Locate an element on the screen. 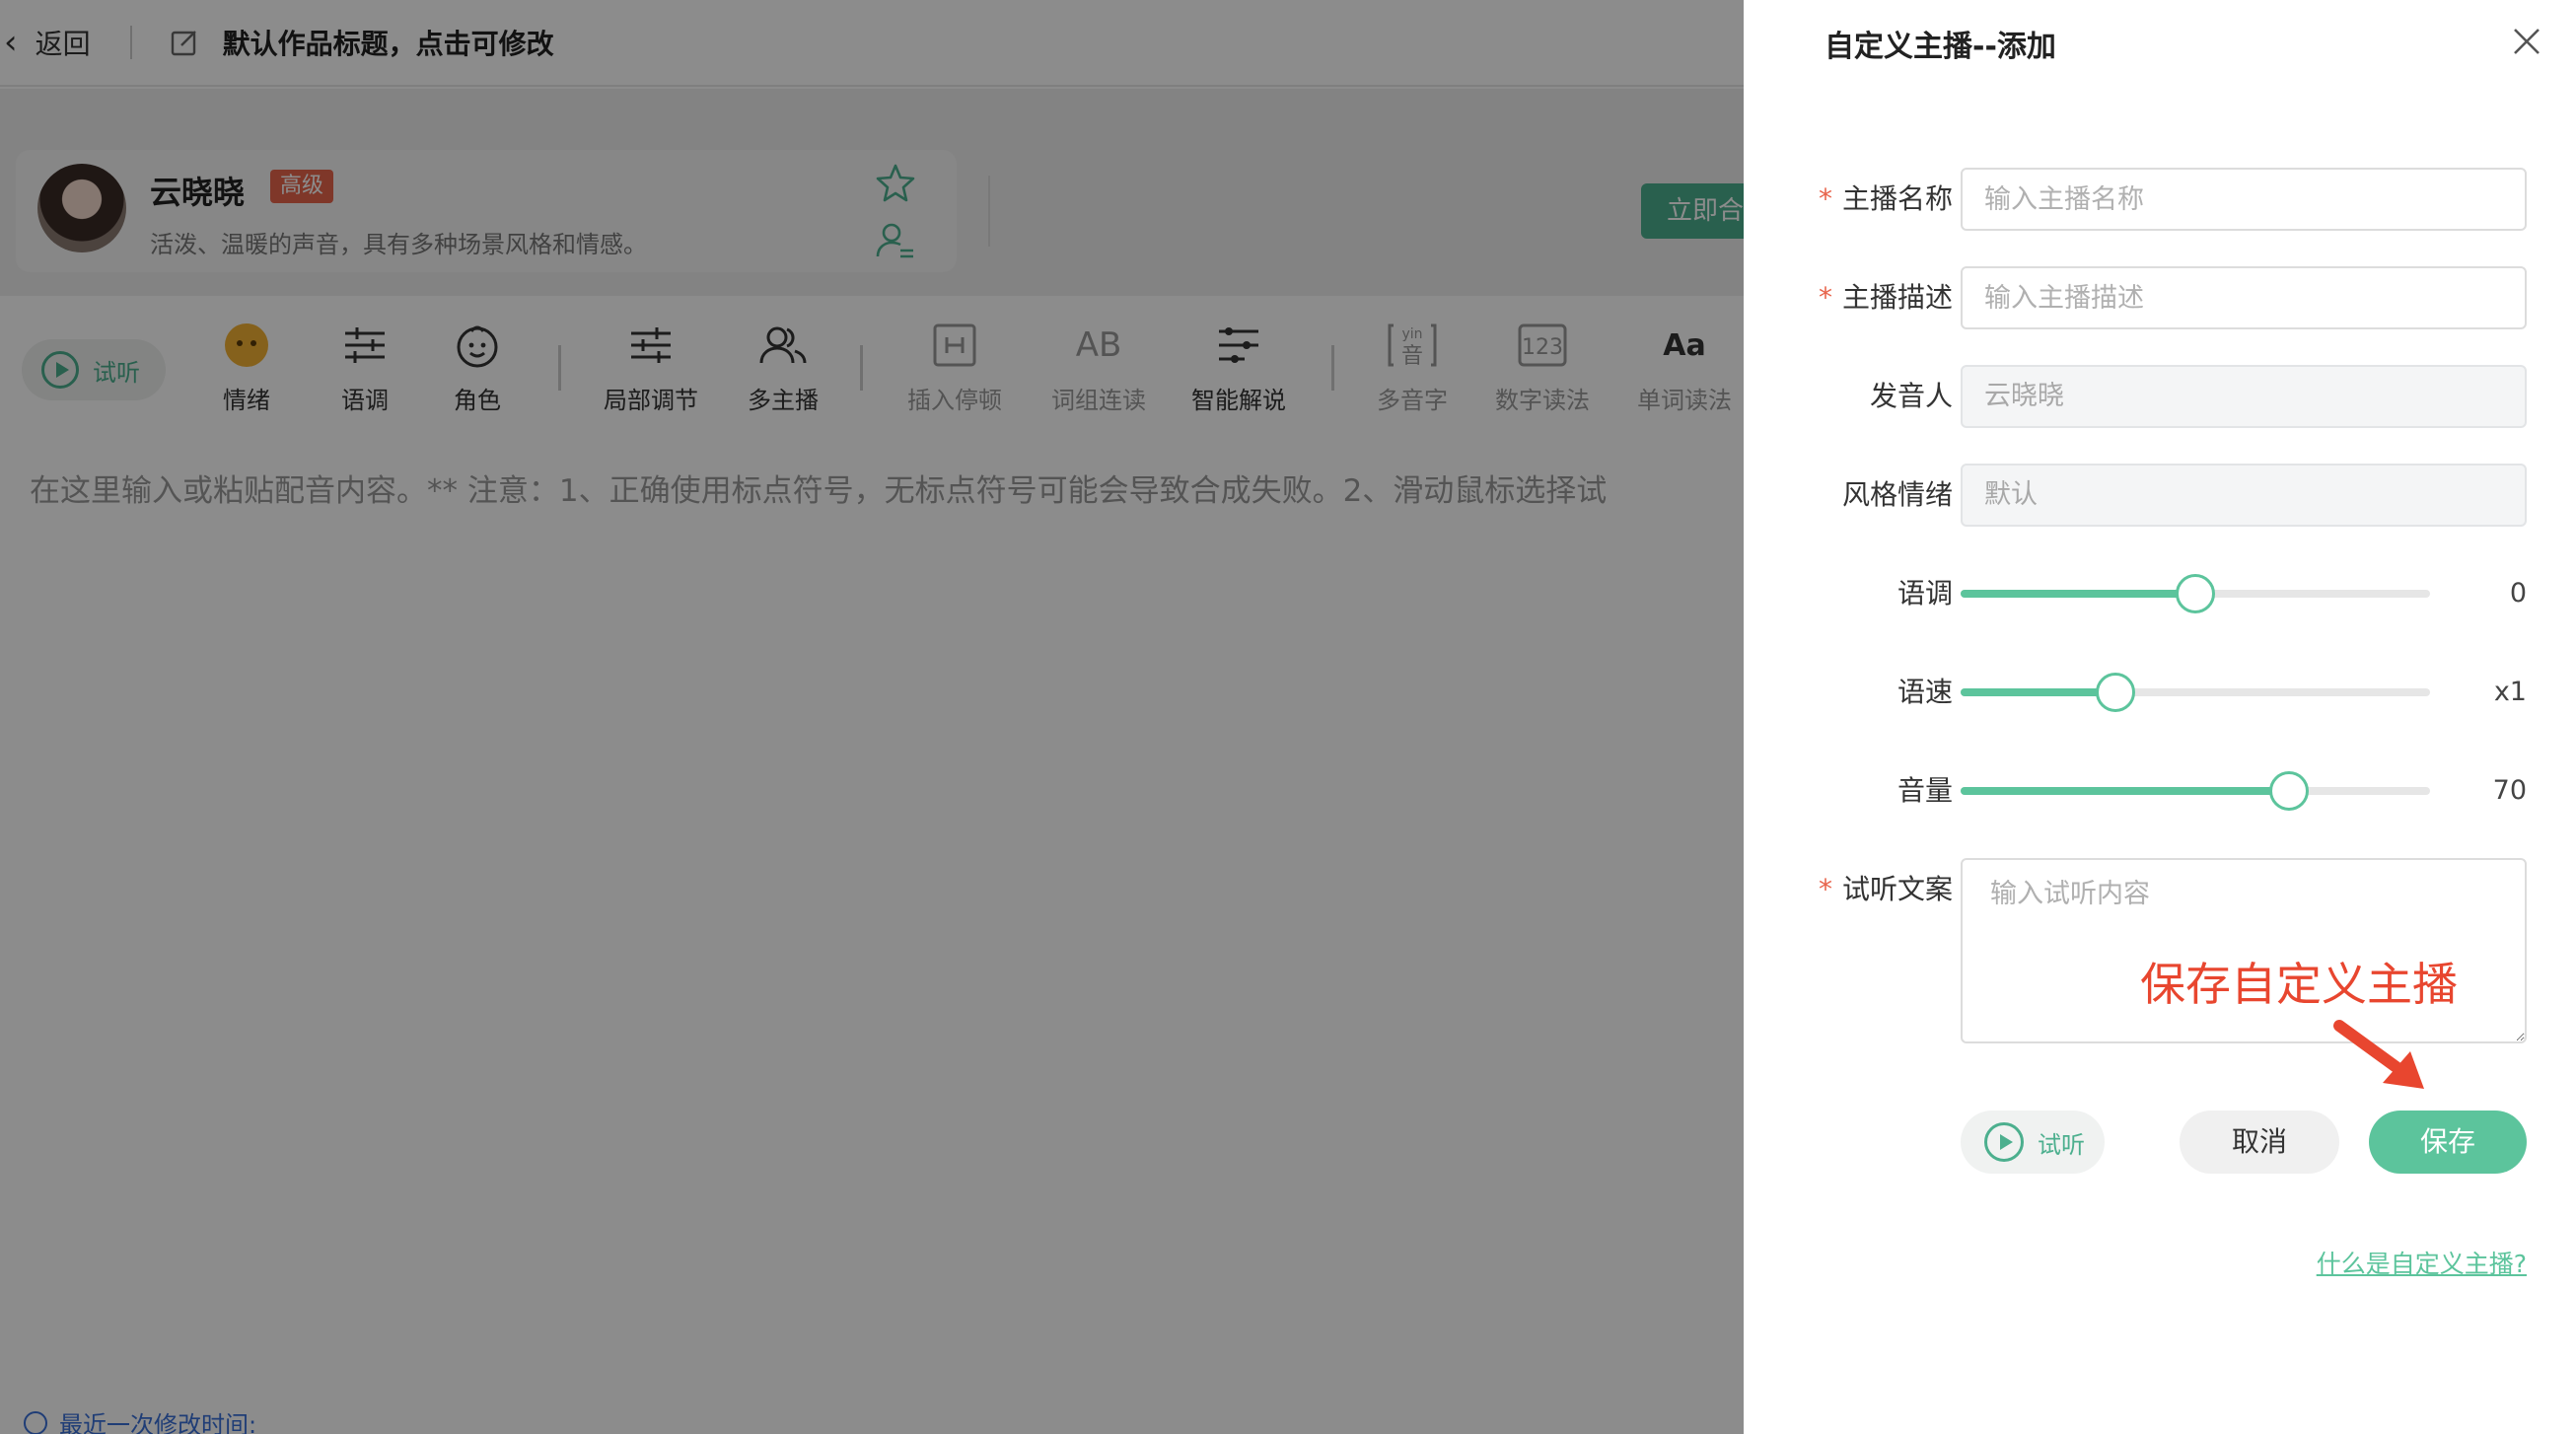  cancel-button: 取消 is located at coordinates (2260, 1142).